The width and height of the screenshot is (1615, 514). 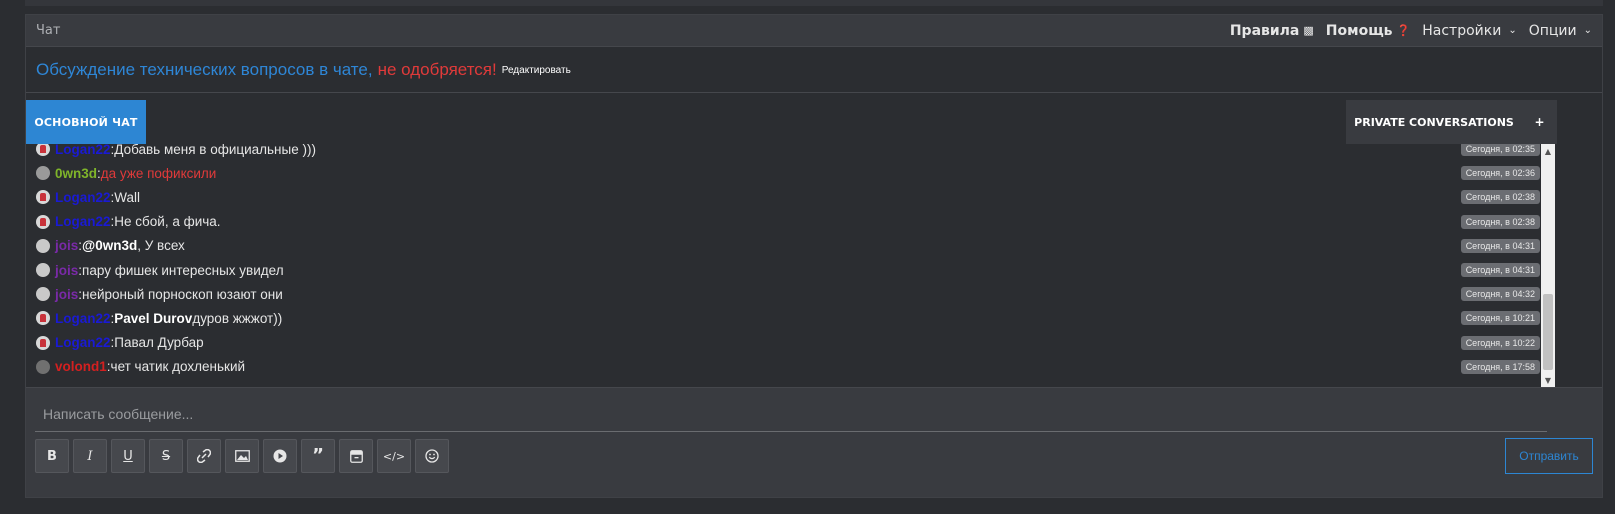 What do you see at coordinates (182, 294) in the screenshot?
I see `message-text: нейроный порноскоп юзают они` at bounding box center [182, 294].